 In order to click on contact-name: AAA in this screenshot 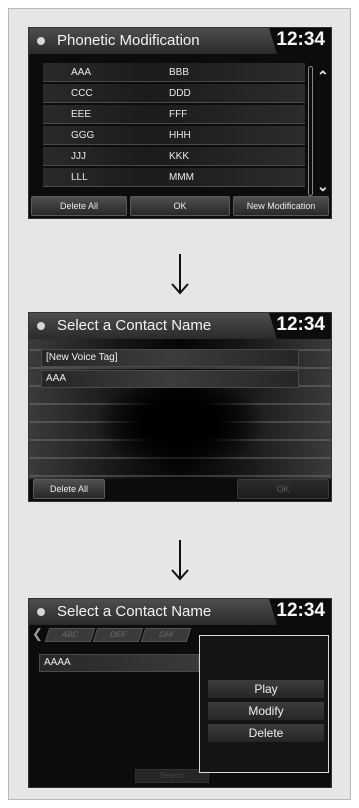, I will do `click(81, 72)`.